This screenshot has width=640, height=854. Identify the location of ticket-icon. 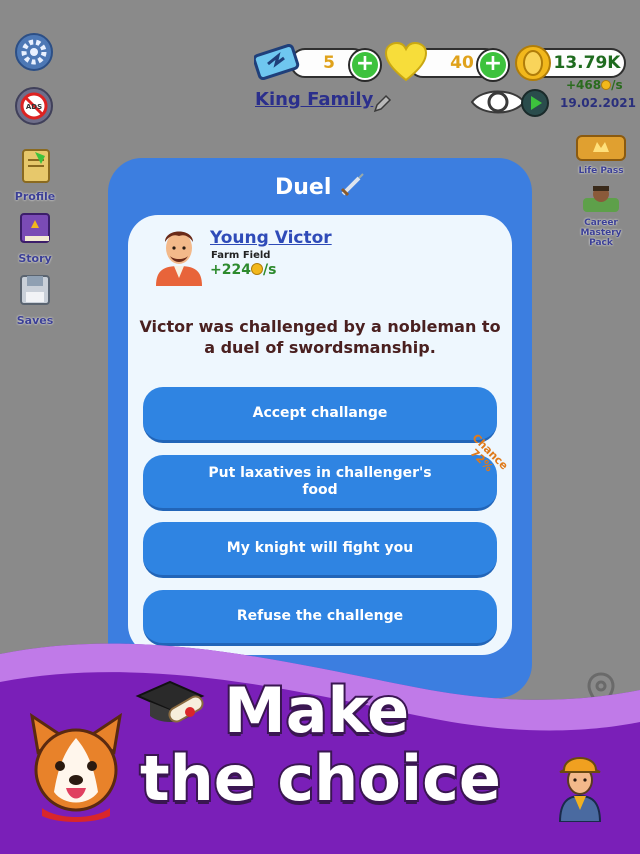
(277, 62).